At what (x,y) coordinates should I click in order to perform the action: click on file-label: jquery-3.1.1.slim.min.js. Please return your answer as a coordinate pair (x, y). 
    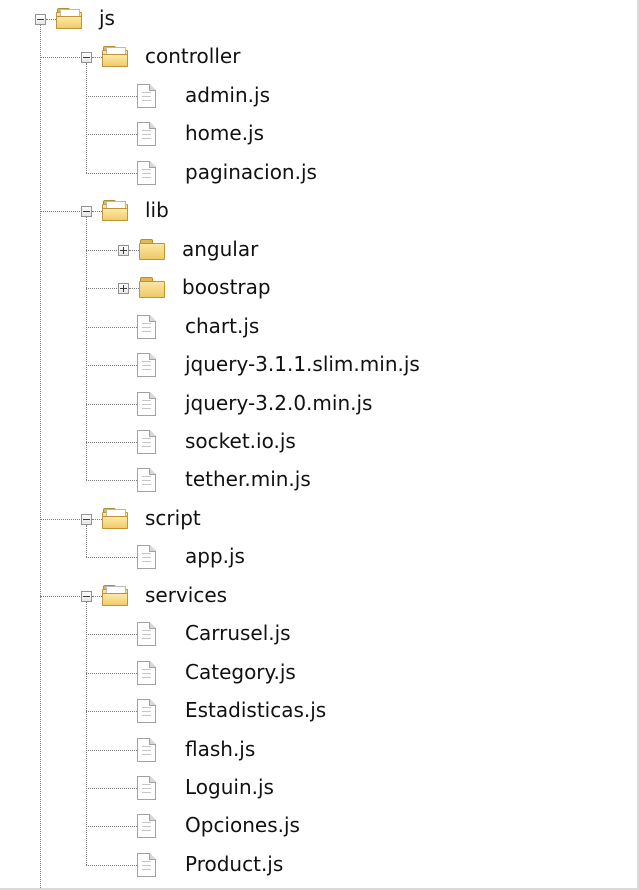
    Looking at the image, I should click on (302, 364).